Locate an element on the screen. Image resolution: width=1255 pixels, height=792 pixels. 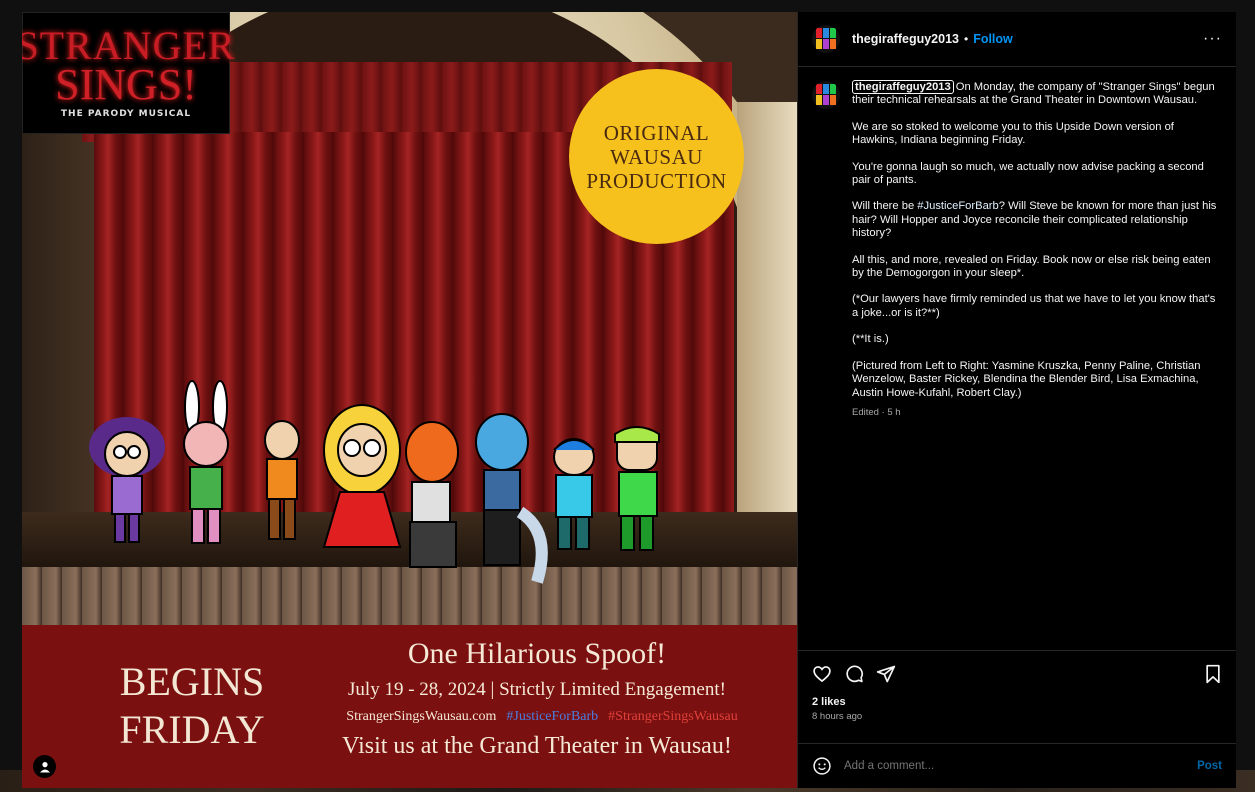
send-icon is located at coordinates (886, 674).